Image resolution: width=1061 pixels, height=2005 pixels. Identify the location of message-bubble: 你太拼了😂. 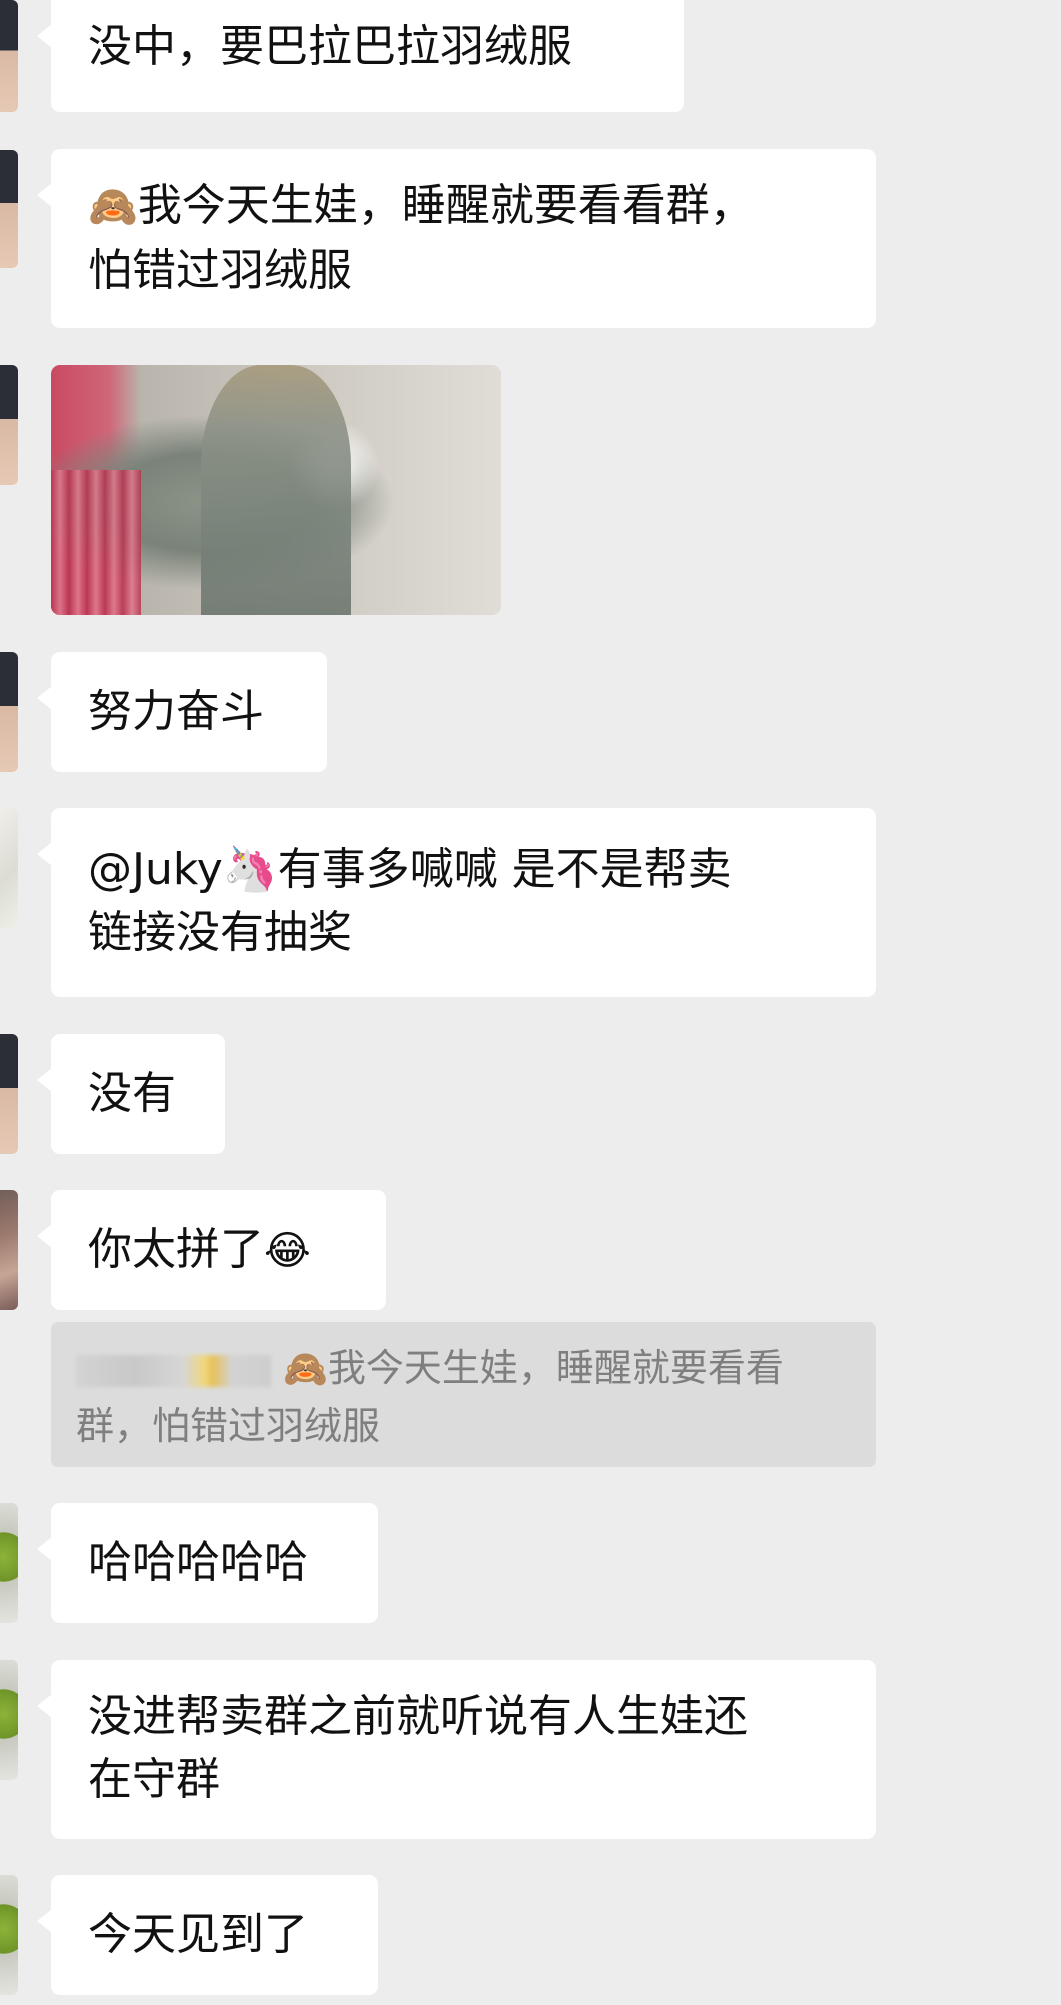
(211, 1250).